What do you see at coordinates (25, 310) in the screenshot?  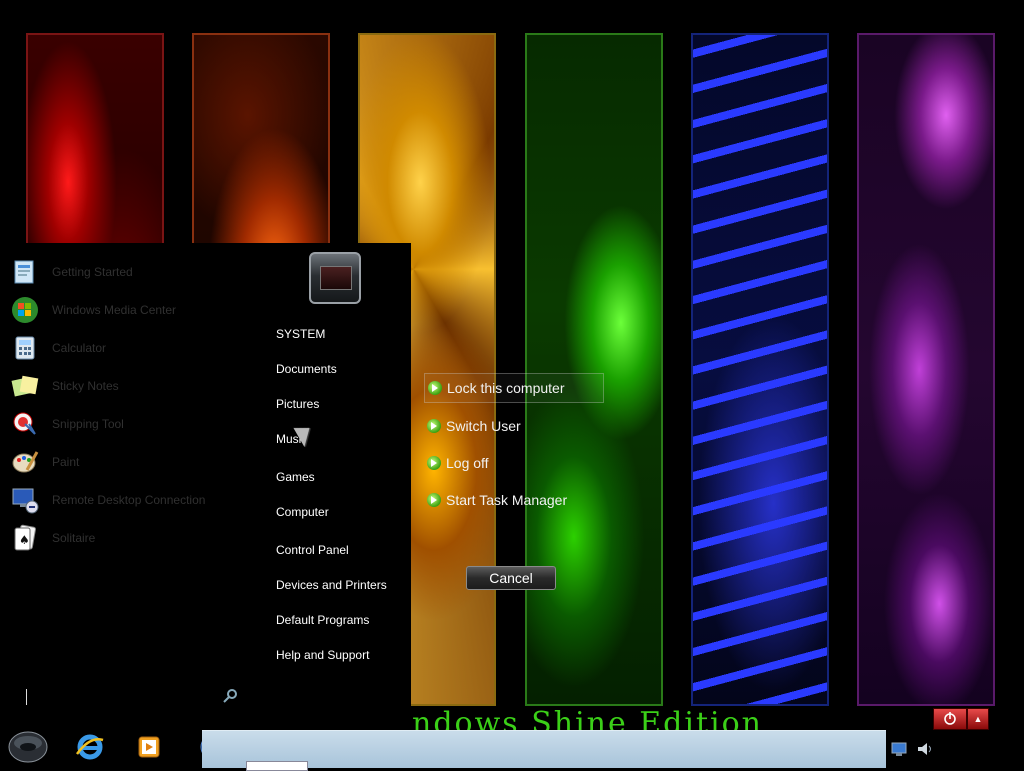 I see `windows-logo-icon` at bounding box center [25, 310].